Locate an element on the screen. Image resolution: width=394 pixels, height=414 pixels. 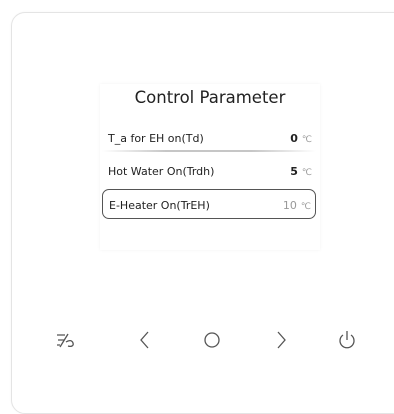
lock-slash-icon is located at coordinates (65, 340).